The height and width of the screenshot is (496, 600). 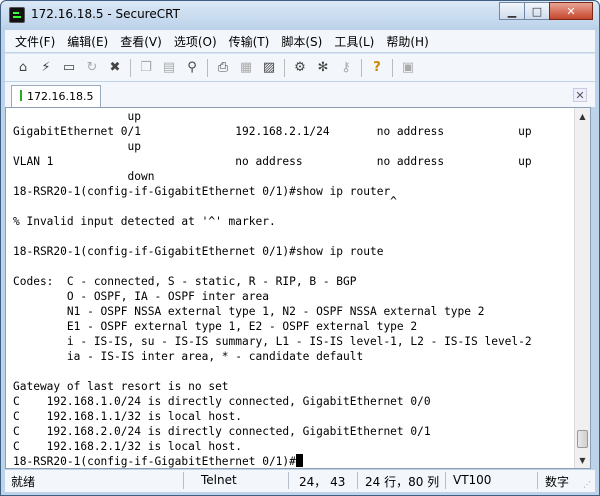 What do you see at coordinates (472, 480) in the screenshot?
I see `status-emulation: VT100` at bounding box center [472, 480].